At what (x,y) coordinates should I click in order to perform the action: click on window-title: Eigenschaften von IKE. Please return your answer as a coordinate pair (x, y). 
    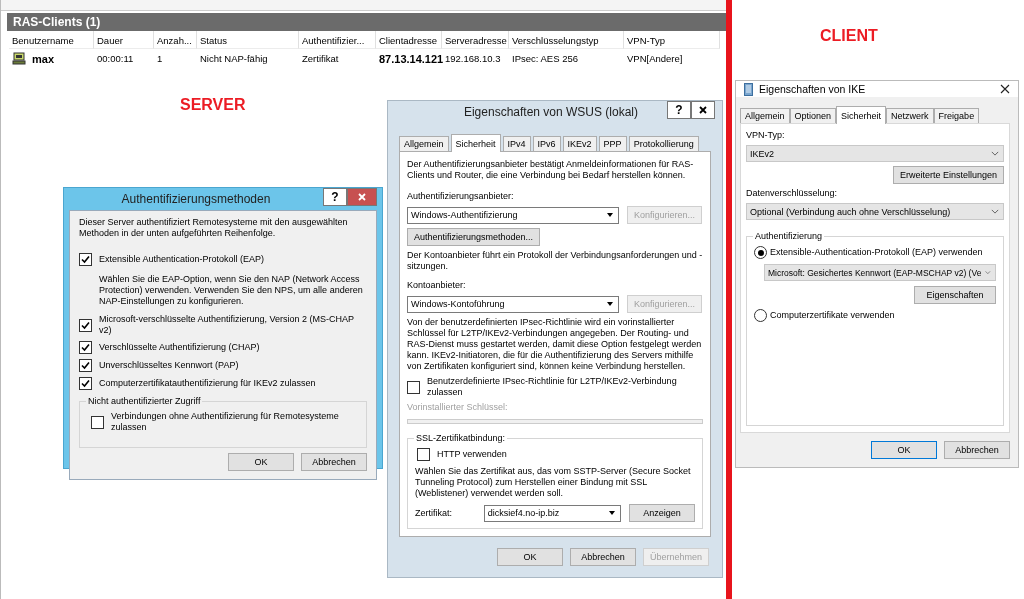
    Looking at the image, I should click on (813, 89).